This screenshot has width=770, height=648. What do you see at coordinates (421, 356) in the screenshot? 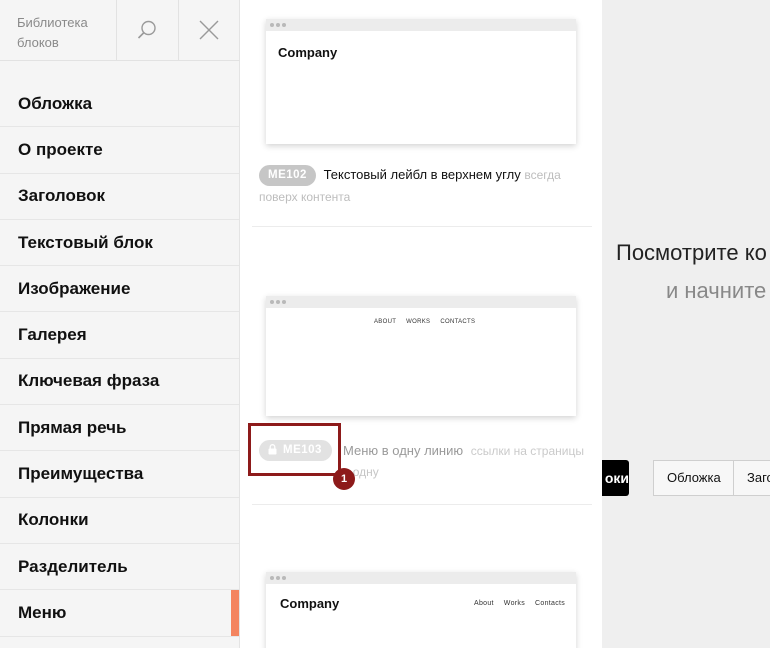
I see `block-preview-me103: ABOUT WORKS CONTACTS` at bounding box center [421, 356].